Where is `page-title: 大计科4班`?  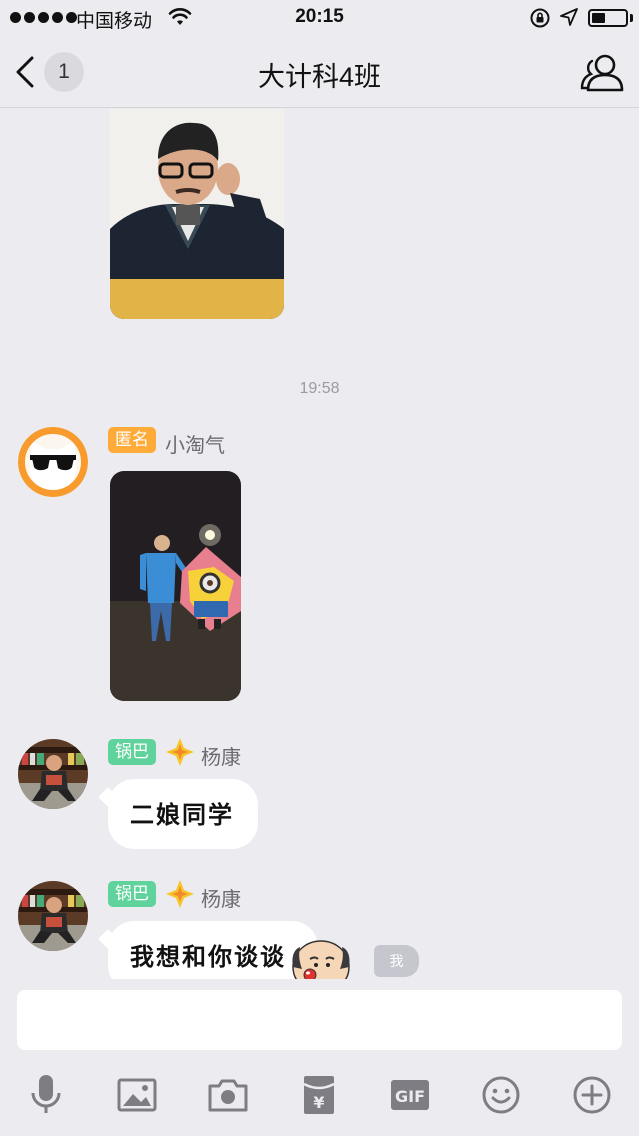
page-title: 大计科4班 is located at coordinates (319, 77).